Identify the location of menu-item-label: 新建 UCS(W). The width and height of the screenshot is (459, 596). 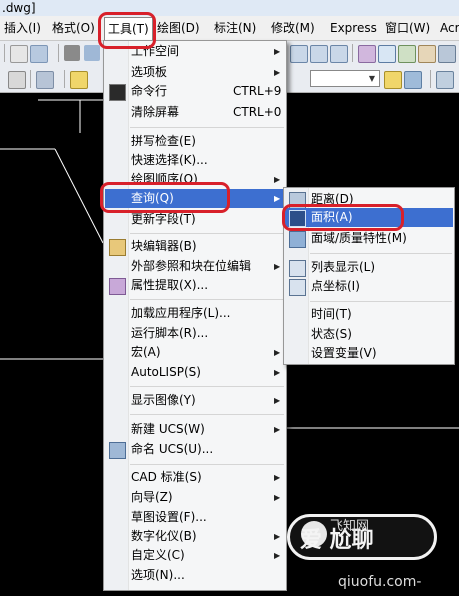
(168, 429).